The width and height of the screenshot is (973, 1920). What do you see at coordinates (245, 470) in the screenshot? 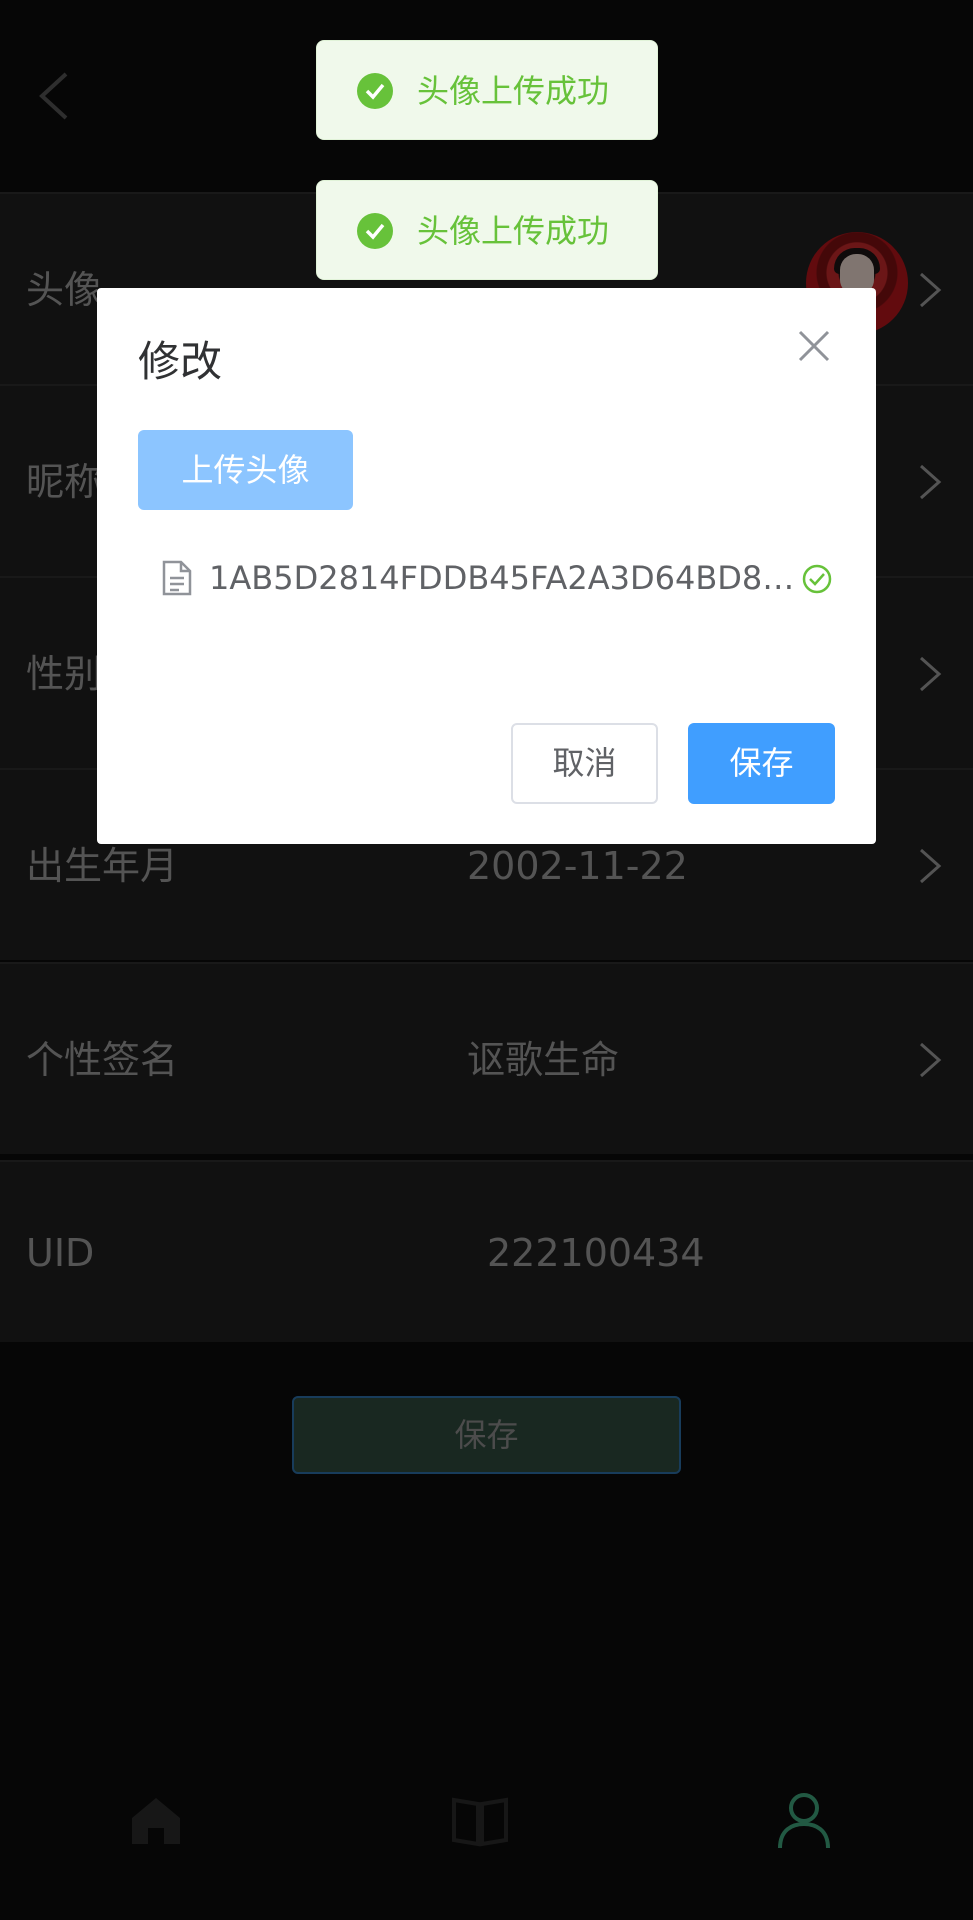
I see `upload-avatar-button: 上传头像` at bounding box center [245, 470].